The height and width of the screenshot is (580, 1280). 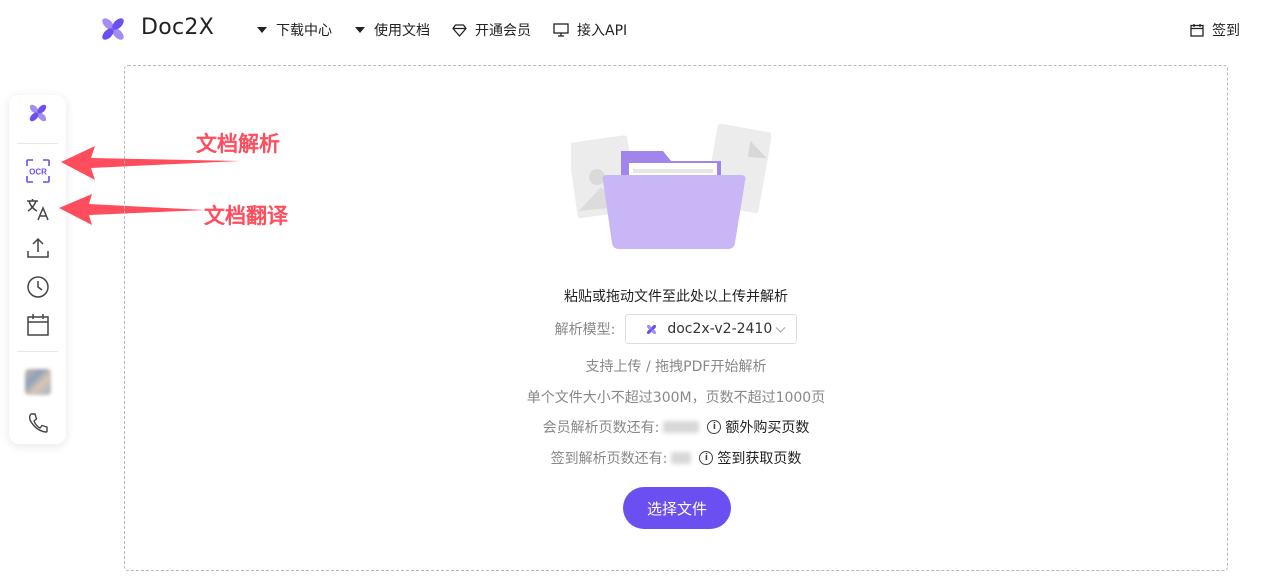 I want to click on model-row: 解析模型: doc2x-v2-2410, so click(x=676, y=329).